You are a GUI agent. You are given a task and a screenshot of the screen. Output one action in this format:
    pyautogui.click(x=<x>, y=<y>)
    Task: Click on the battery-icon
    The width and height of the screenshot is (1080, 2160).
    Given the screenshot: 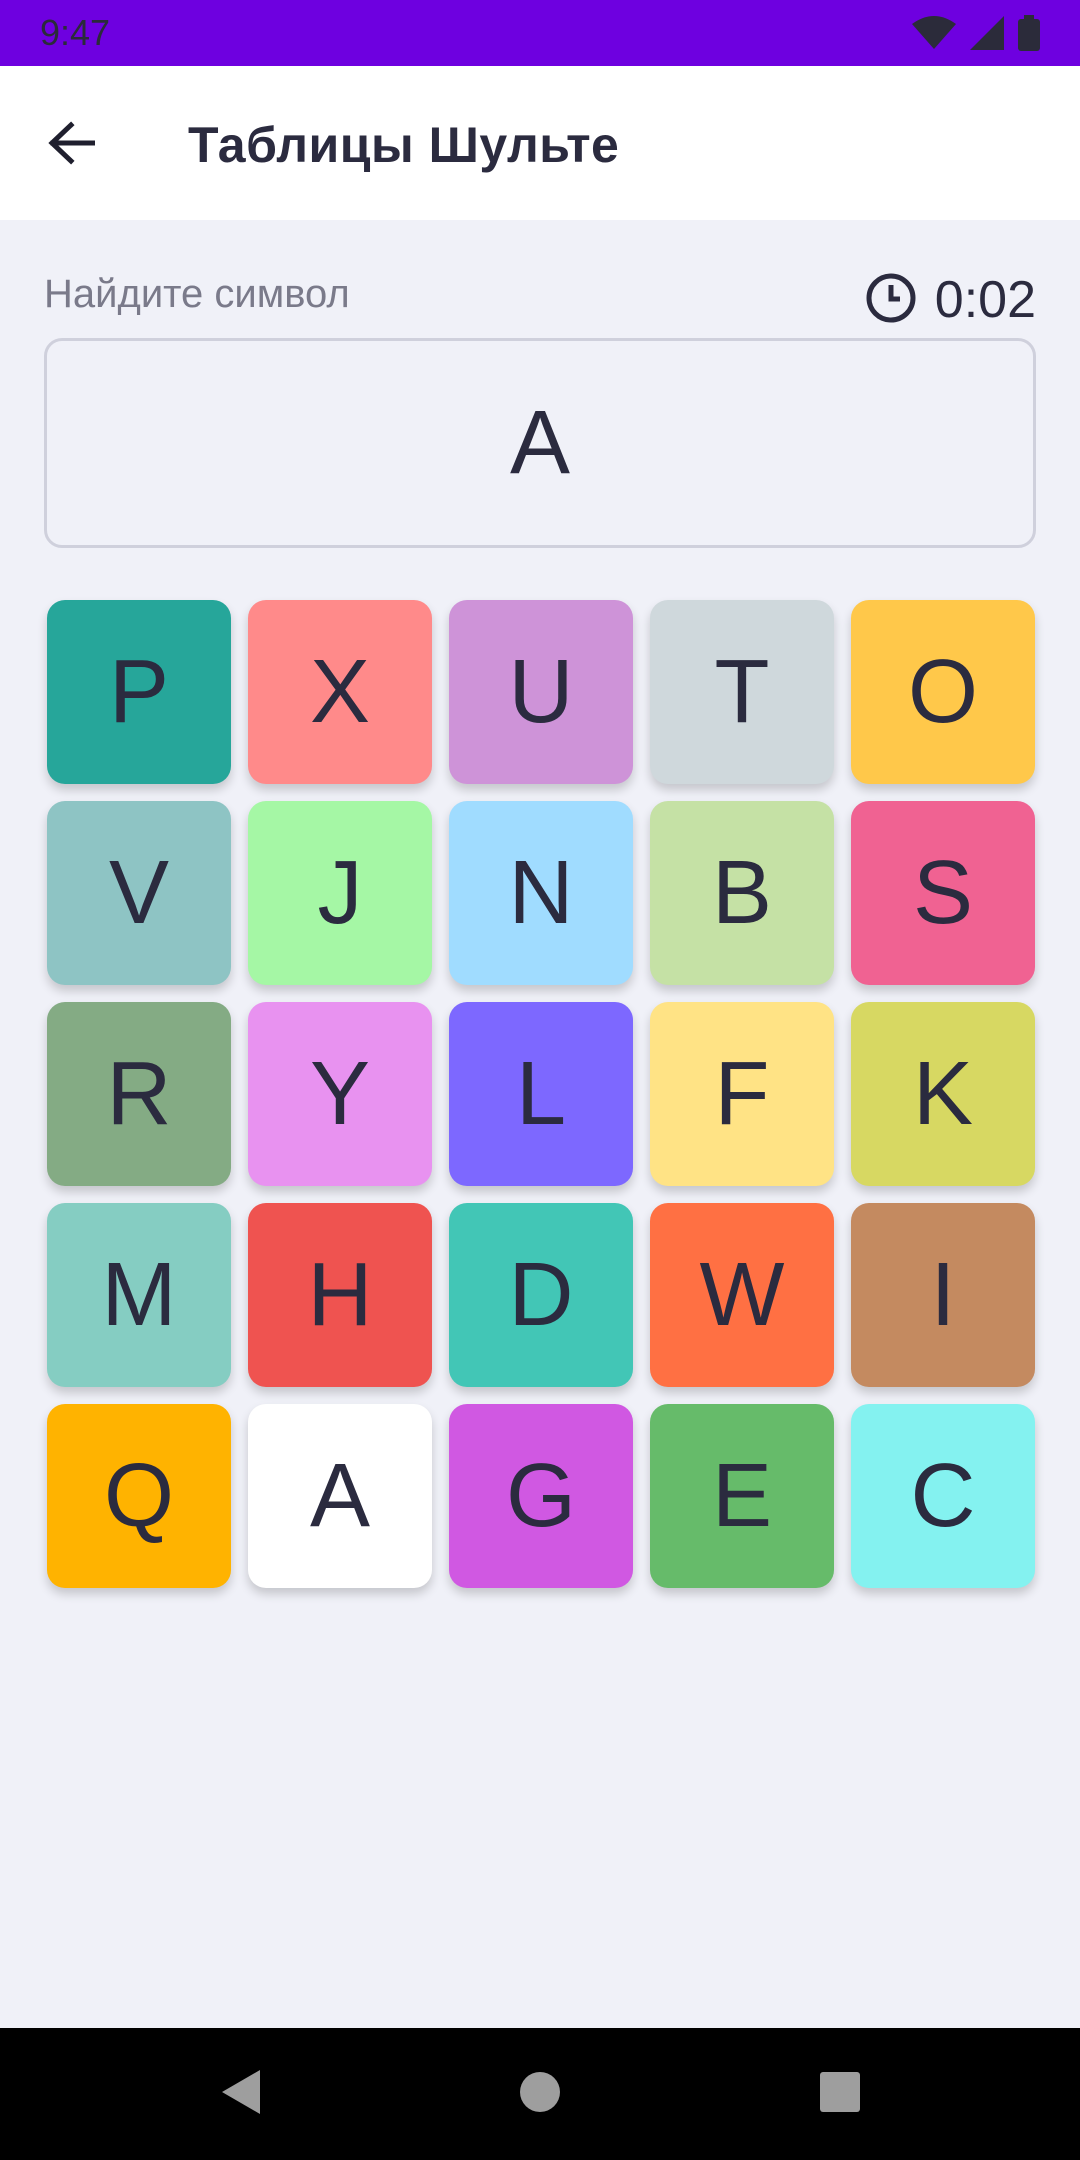 What is the action you would take?
    pyautogui.click(x=1029, y=33)
    